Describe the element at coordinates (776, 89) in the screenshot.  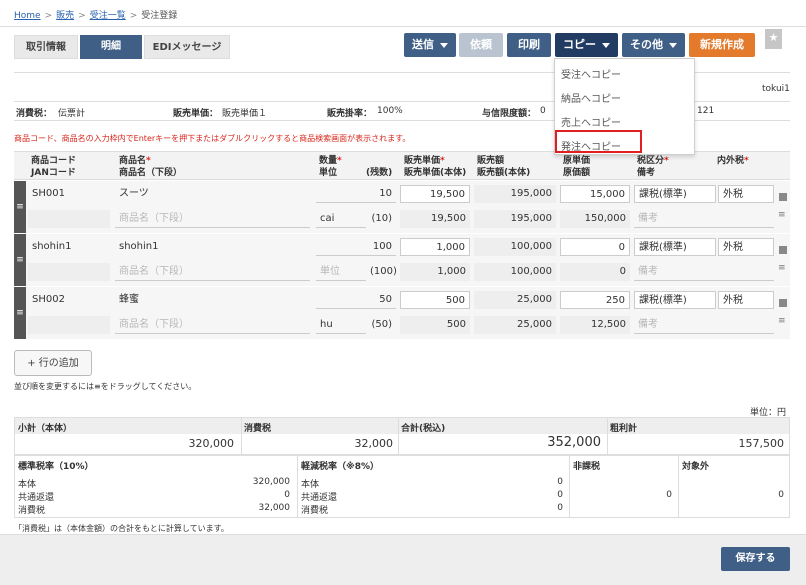
I see `user-id: tokui1` at that location.